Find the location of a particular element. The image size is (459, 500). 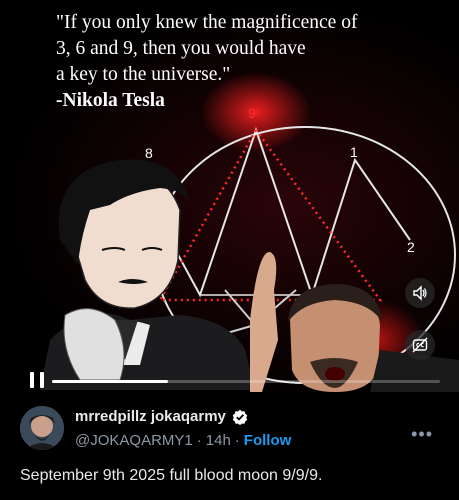

quote-line: a key to the universe." is located at coordinates (143, 74).